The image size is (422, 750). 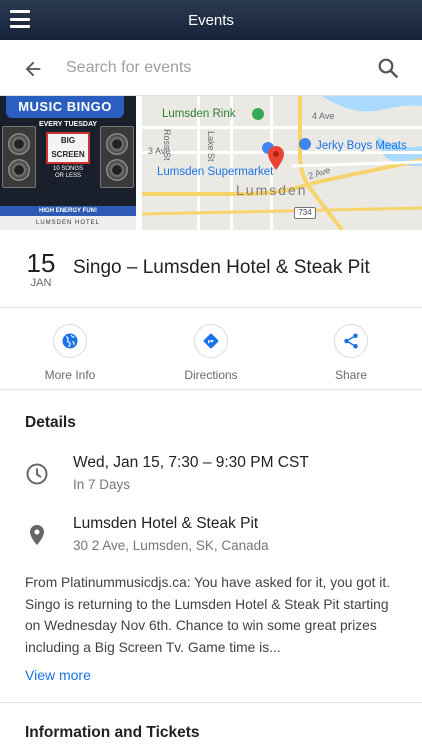 I want to click on poster-energy-text: HIGH ENERGY FUN!, so click(x=68, y=211).